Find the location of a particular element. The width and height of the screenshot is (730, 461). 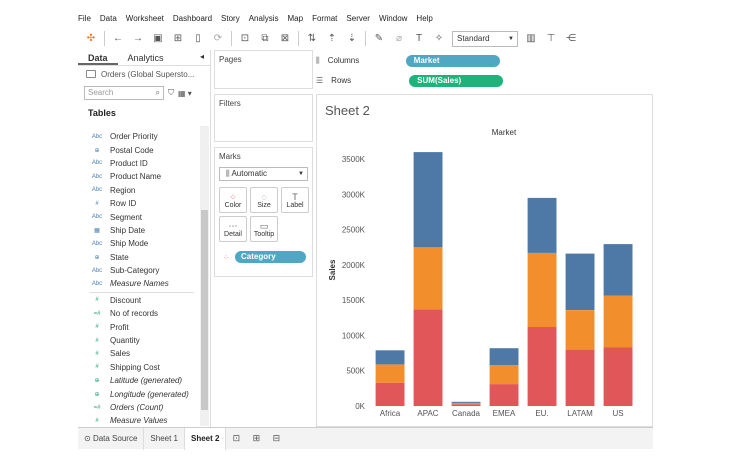

new-story-icon: ⊟ is located at coordinates (276, 438).